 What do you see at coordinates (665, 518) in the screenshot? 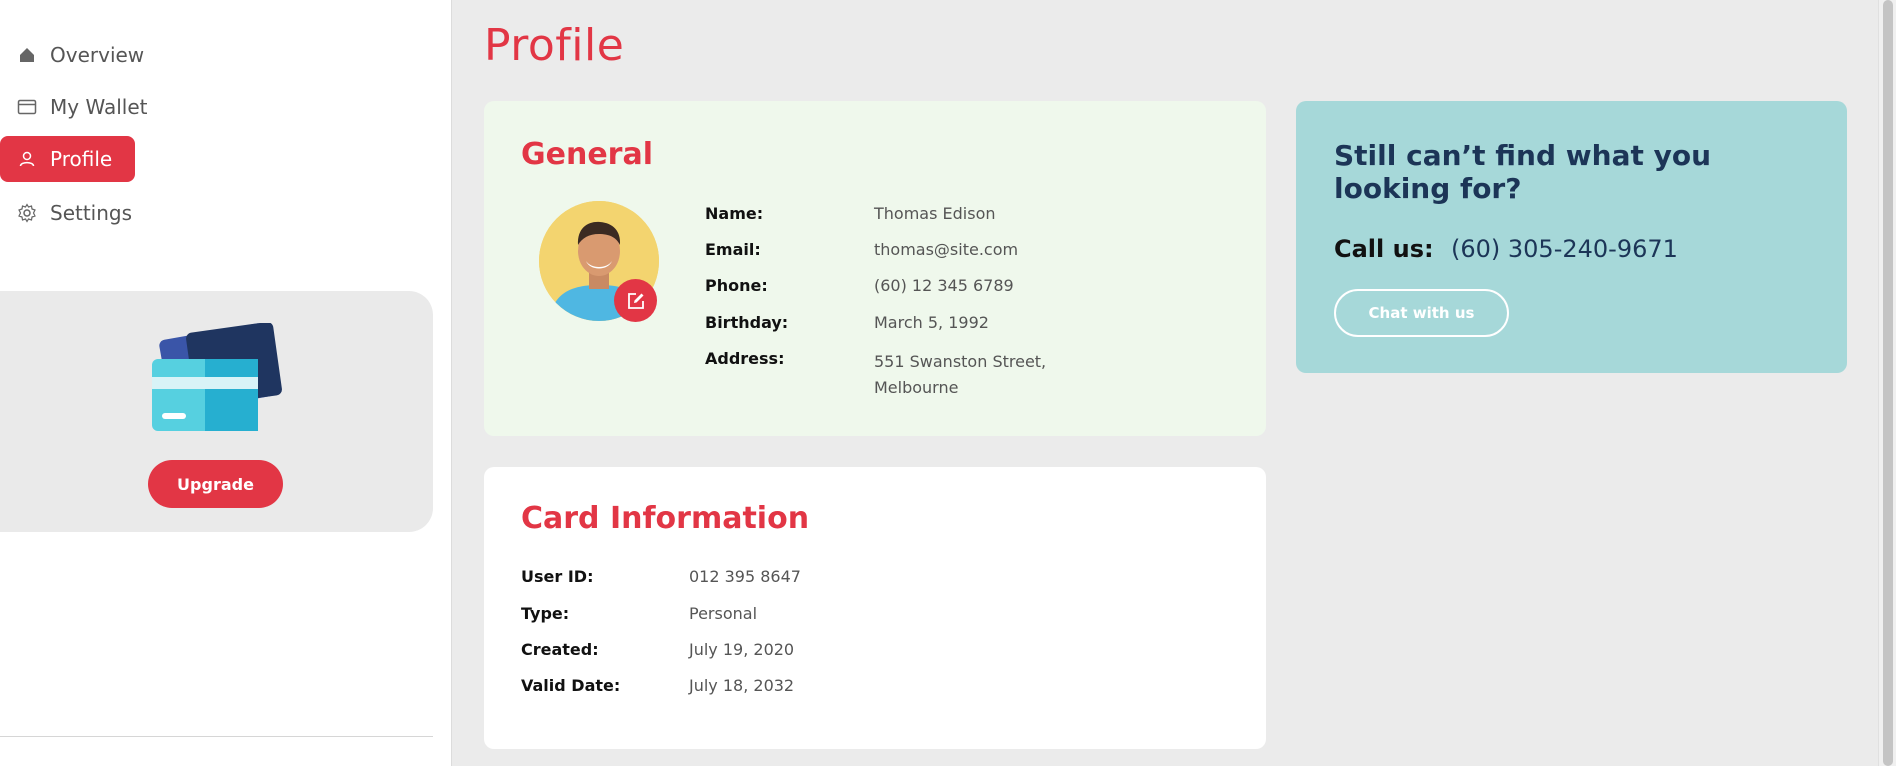
I see `card-information-heading: Card Information` at bounding box center [665, 518].